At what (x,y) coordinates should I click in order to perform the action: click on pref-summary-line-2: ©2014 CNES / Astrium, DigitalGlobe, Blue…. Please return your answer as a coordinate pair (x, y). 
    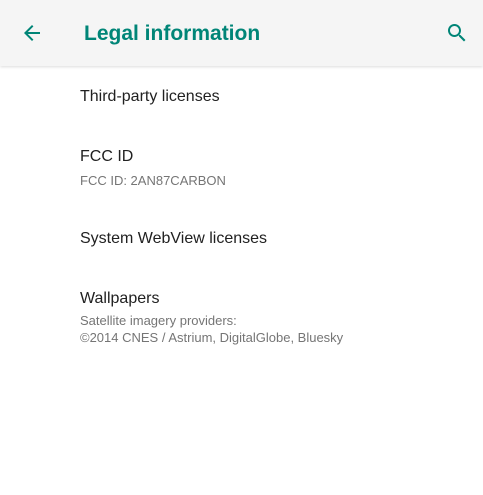
    Looking at the image, I should click on (212, 337).